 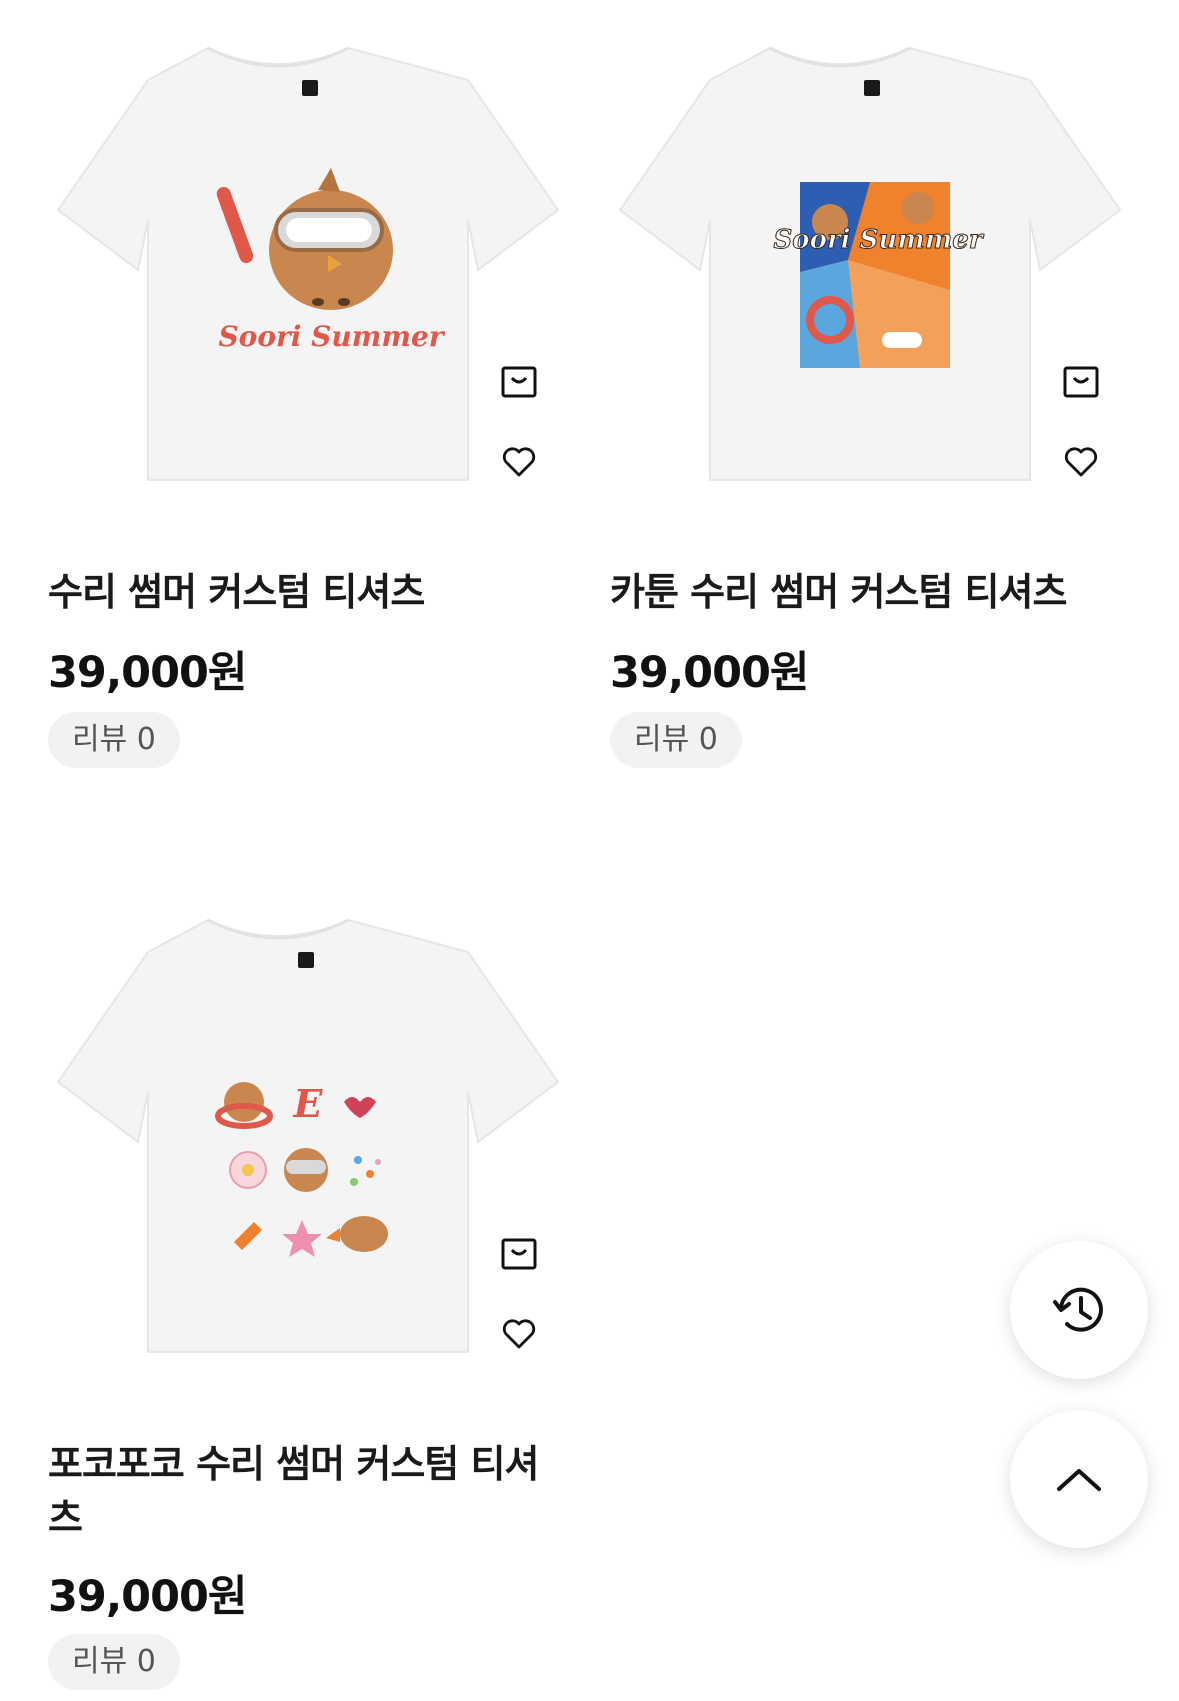 I want to click on recently-viewed-button, so click(x=1079, y=1310).